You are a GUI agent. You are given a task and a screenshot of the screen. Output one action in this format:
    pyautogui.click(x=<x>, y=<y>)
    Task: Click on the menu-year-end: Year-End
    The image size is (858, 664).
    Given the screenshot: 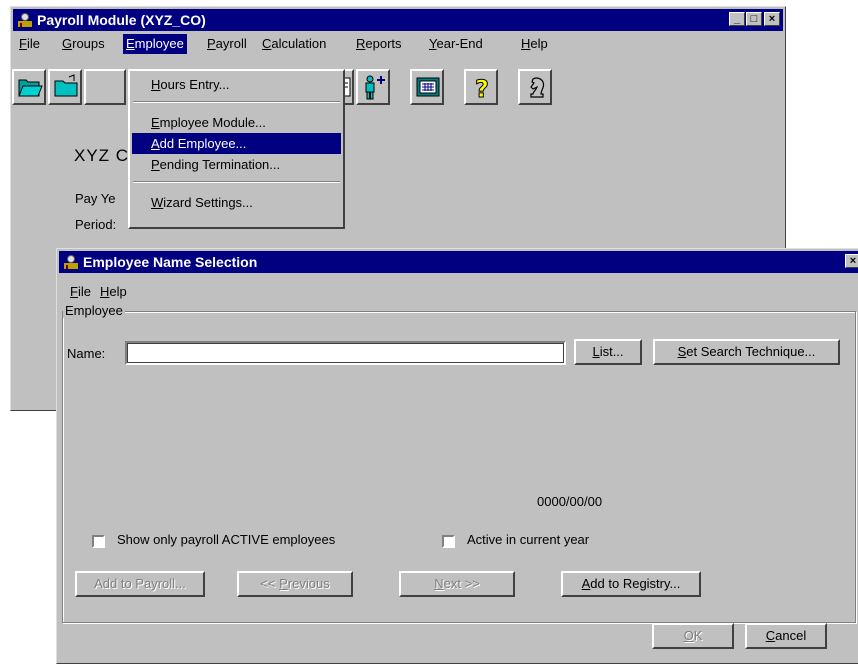 What is the action you would take?
    pyautogui.click(x=456, y=44)
    